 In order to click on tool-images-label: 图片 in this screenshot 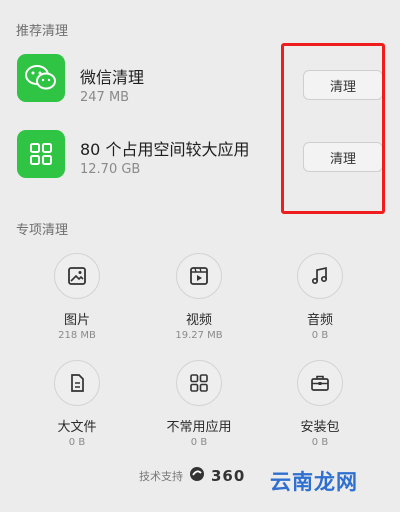, I will do `click(76, 320)`.